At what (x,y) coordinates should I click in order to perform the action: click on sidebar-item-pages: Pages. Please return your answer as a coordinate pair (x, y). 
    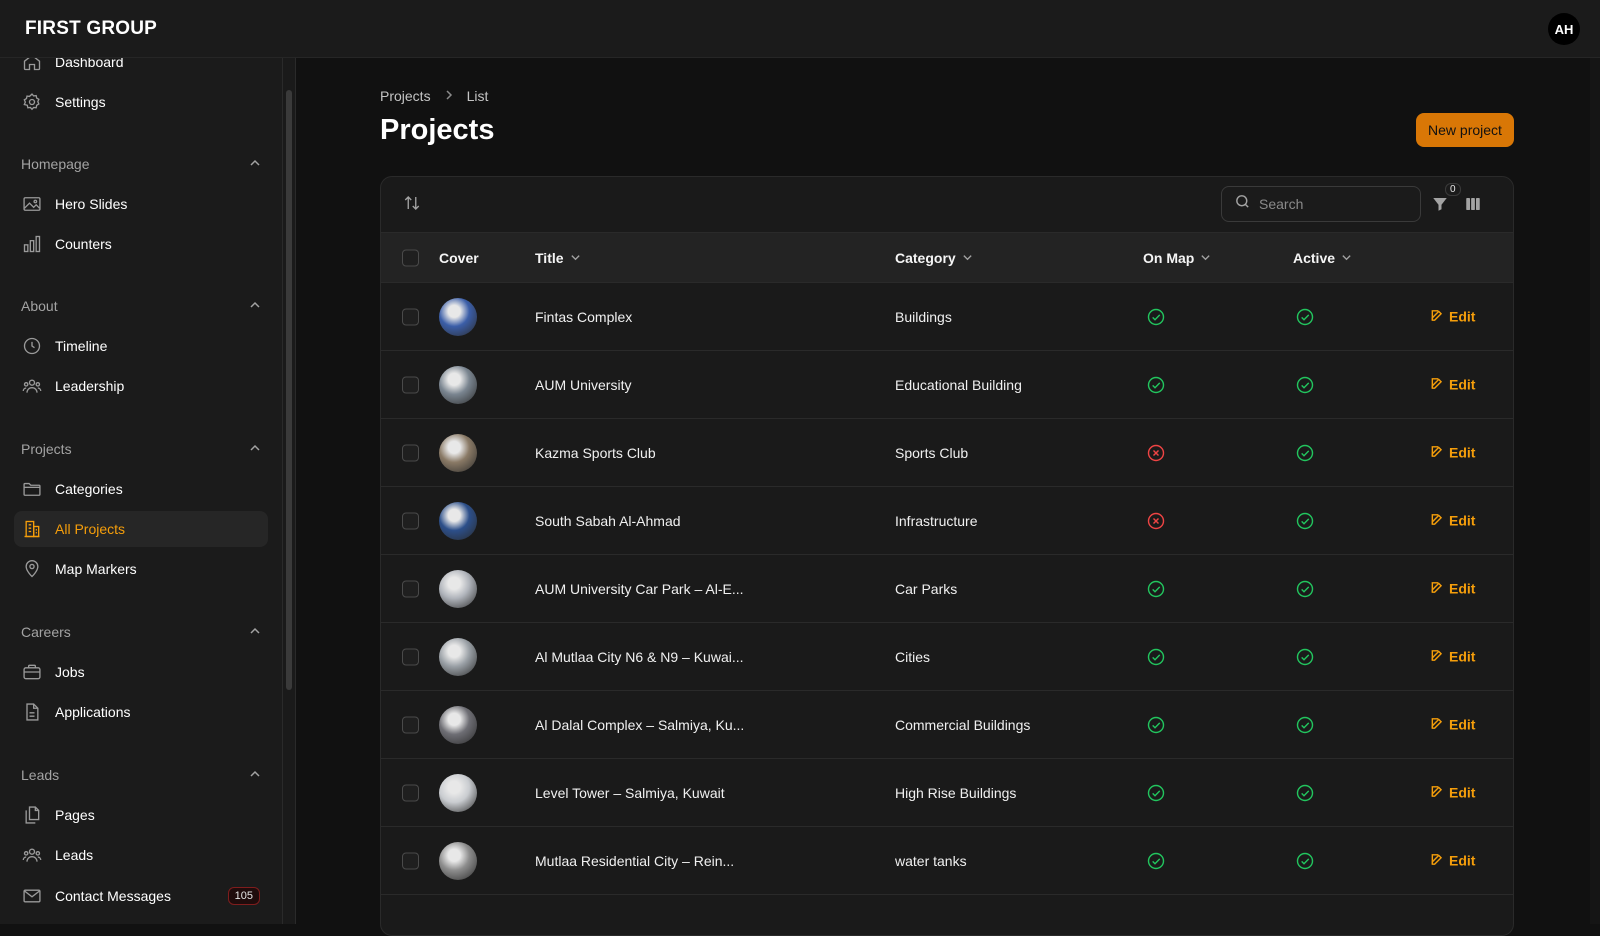
    Looking at the image, I should click on (141, 815).